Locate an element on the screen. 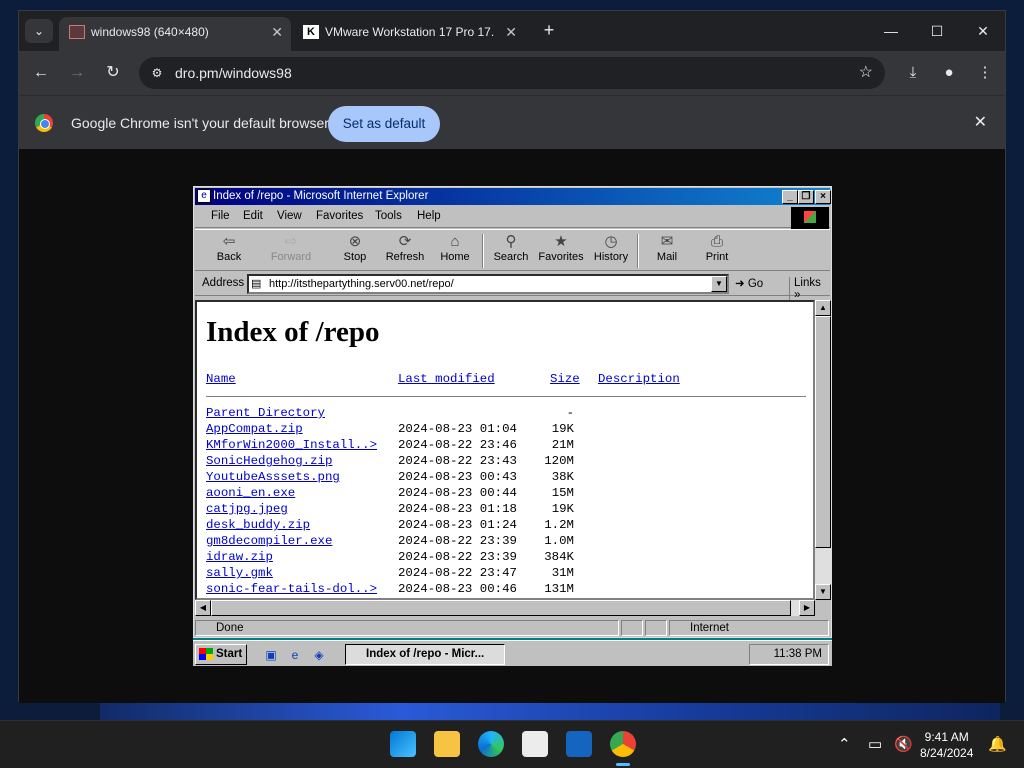 The width and height of the screenshot is (1024, 768). reload-button: ↻ is located at coordinates (113, 73).